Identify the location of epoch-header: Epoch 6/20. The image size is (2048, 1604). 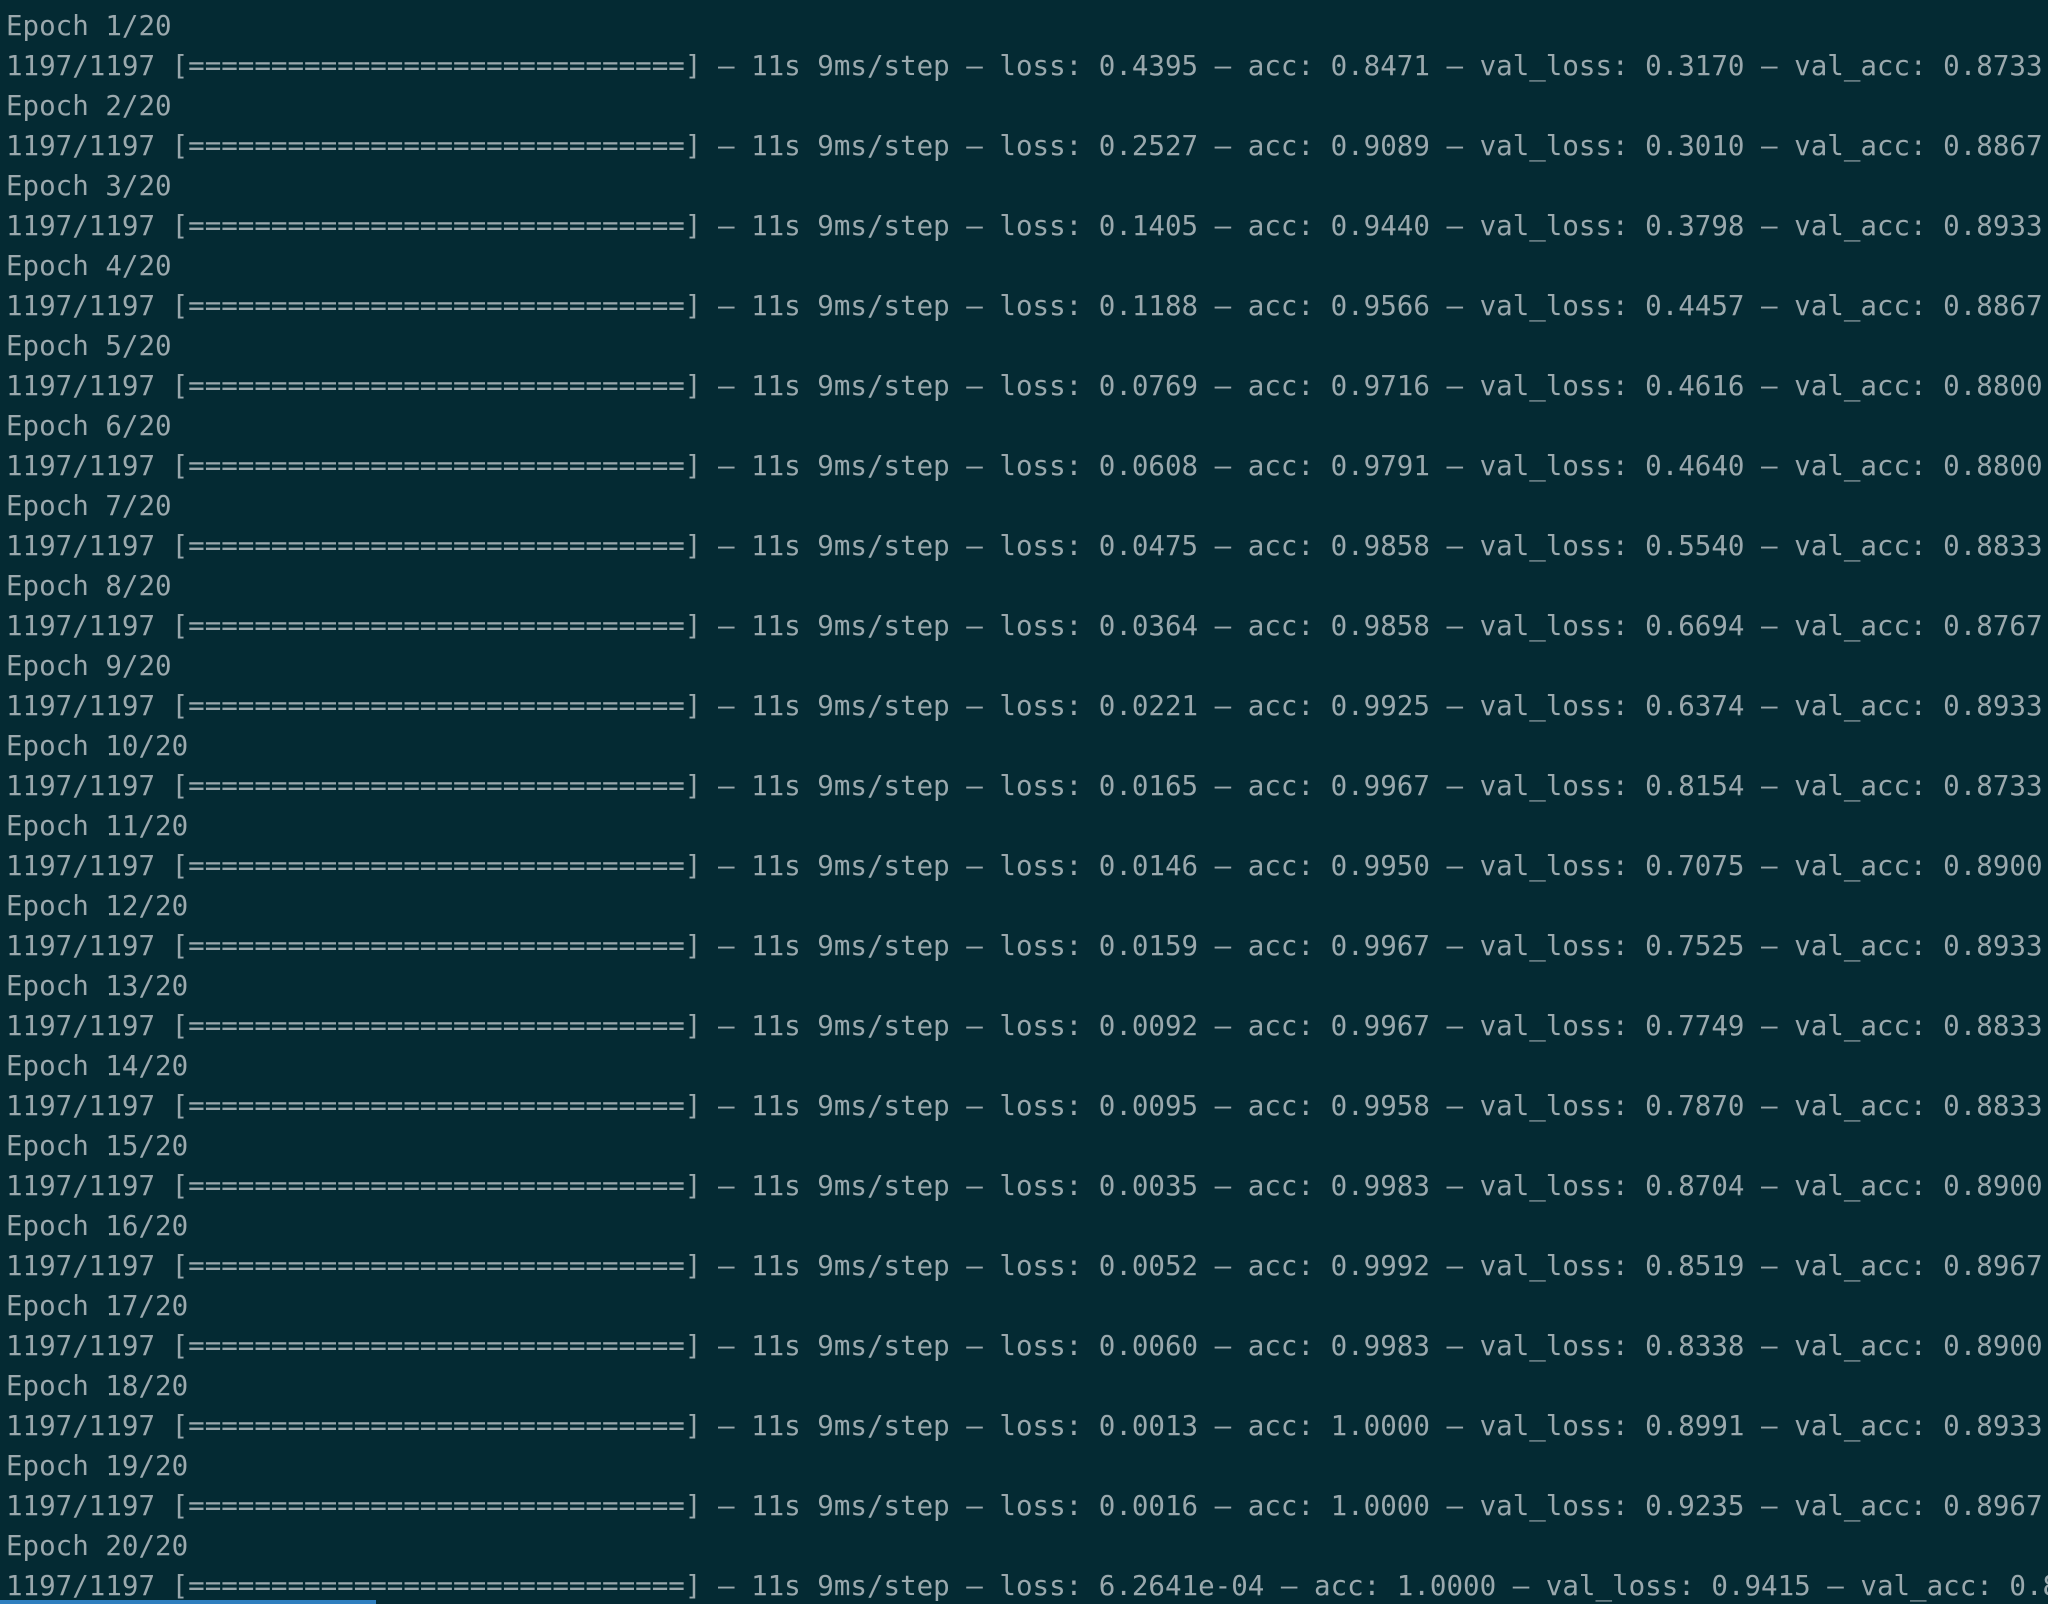
(89, 426).